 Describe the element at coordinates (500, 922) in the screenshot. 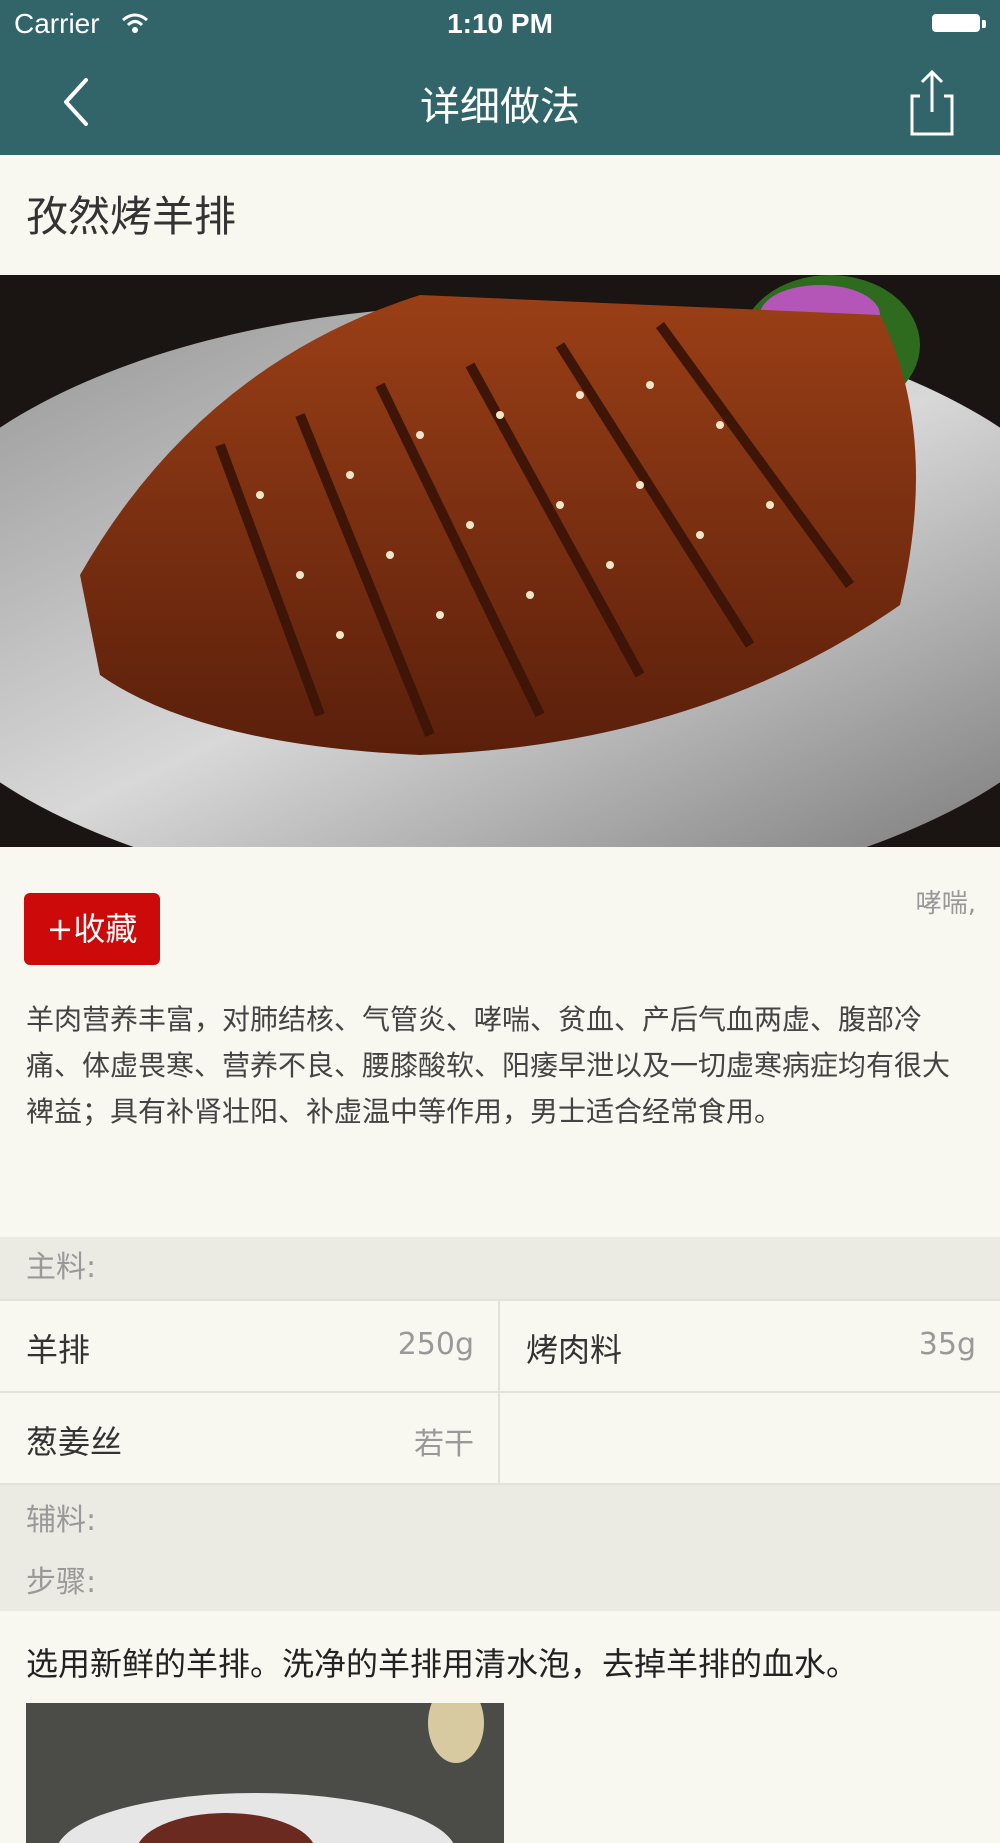

I see `favorite-row: +收藏 哮喘,` at that location.